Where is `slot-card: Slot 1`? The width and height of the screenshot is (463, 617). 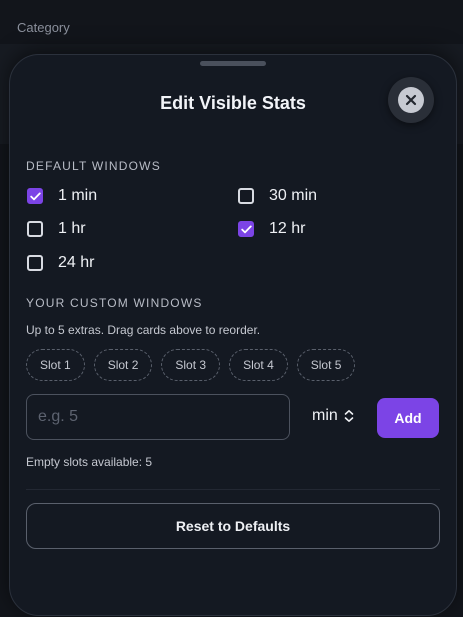 slot-card: Slot 1 is located at coordinates (55, 365).